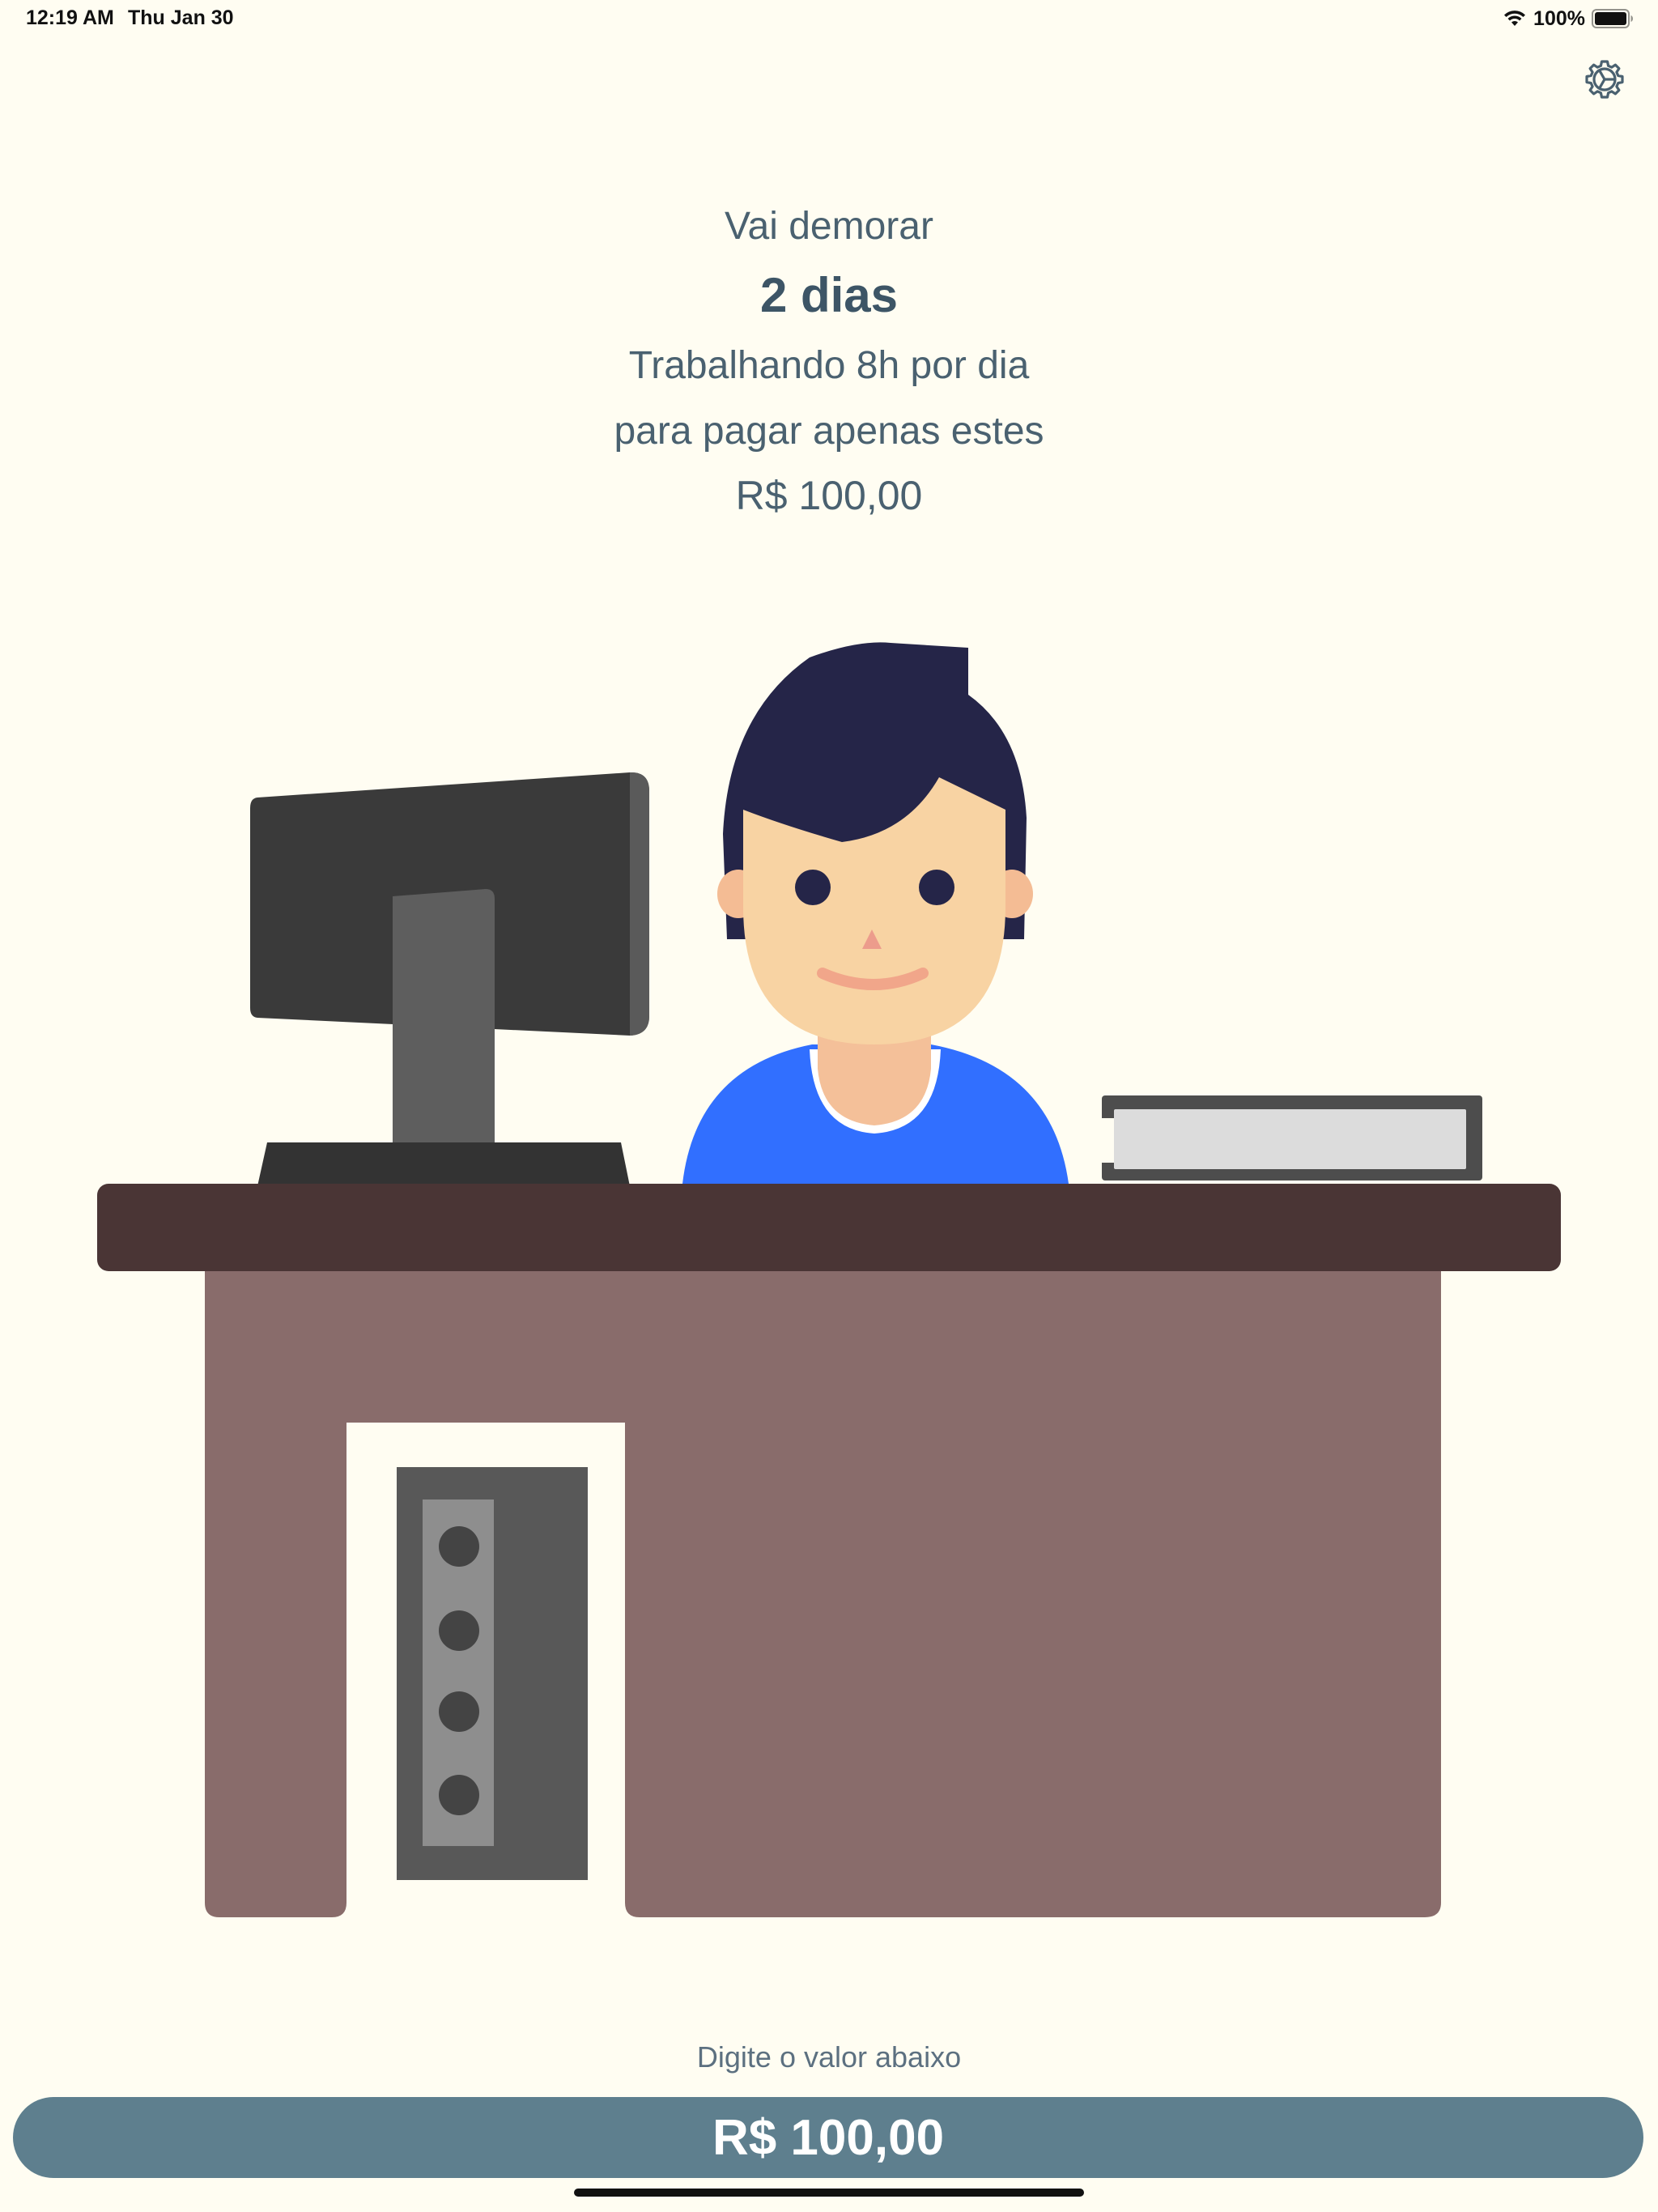 The width and height of the screenshot is (1658, 2212). I want to click on battery-icon, so click(1613, 19).